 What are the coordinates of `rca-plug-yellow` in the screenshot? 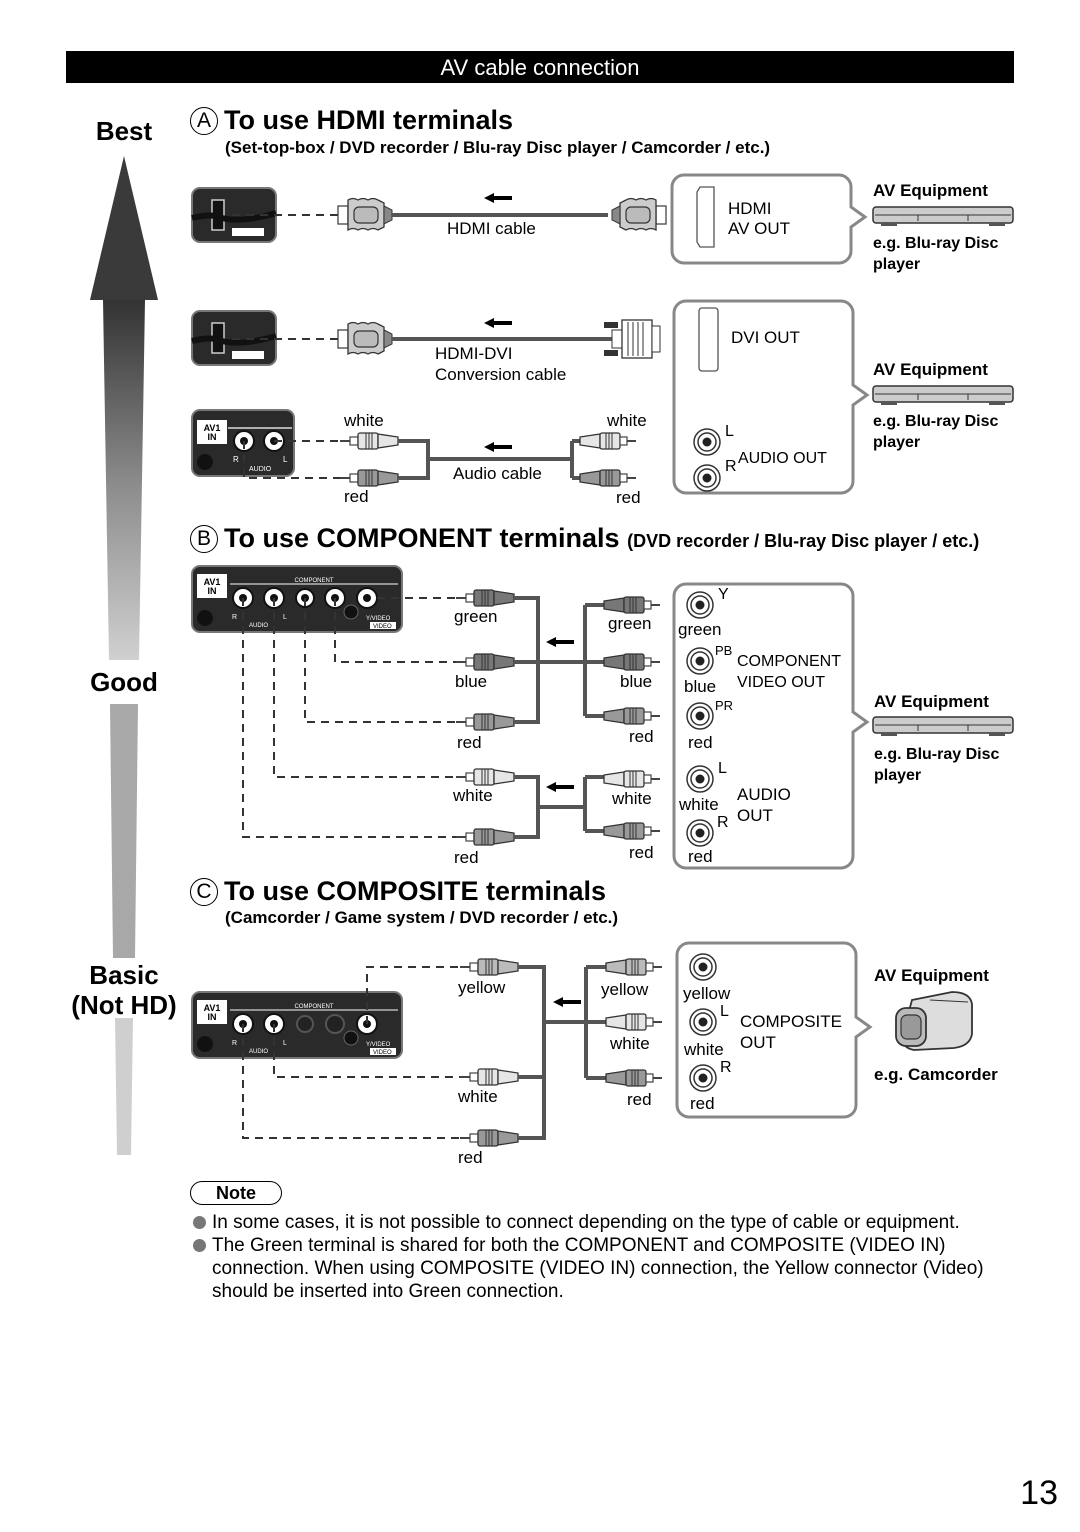 It's located at (489, 967).